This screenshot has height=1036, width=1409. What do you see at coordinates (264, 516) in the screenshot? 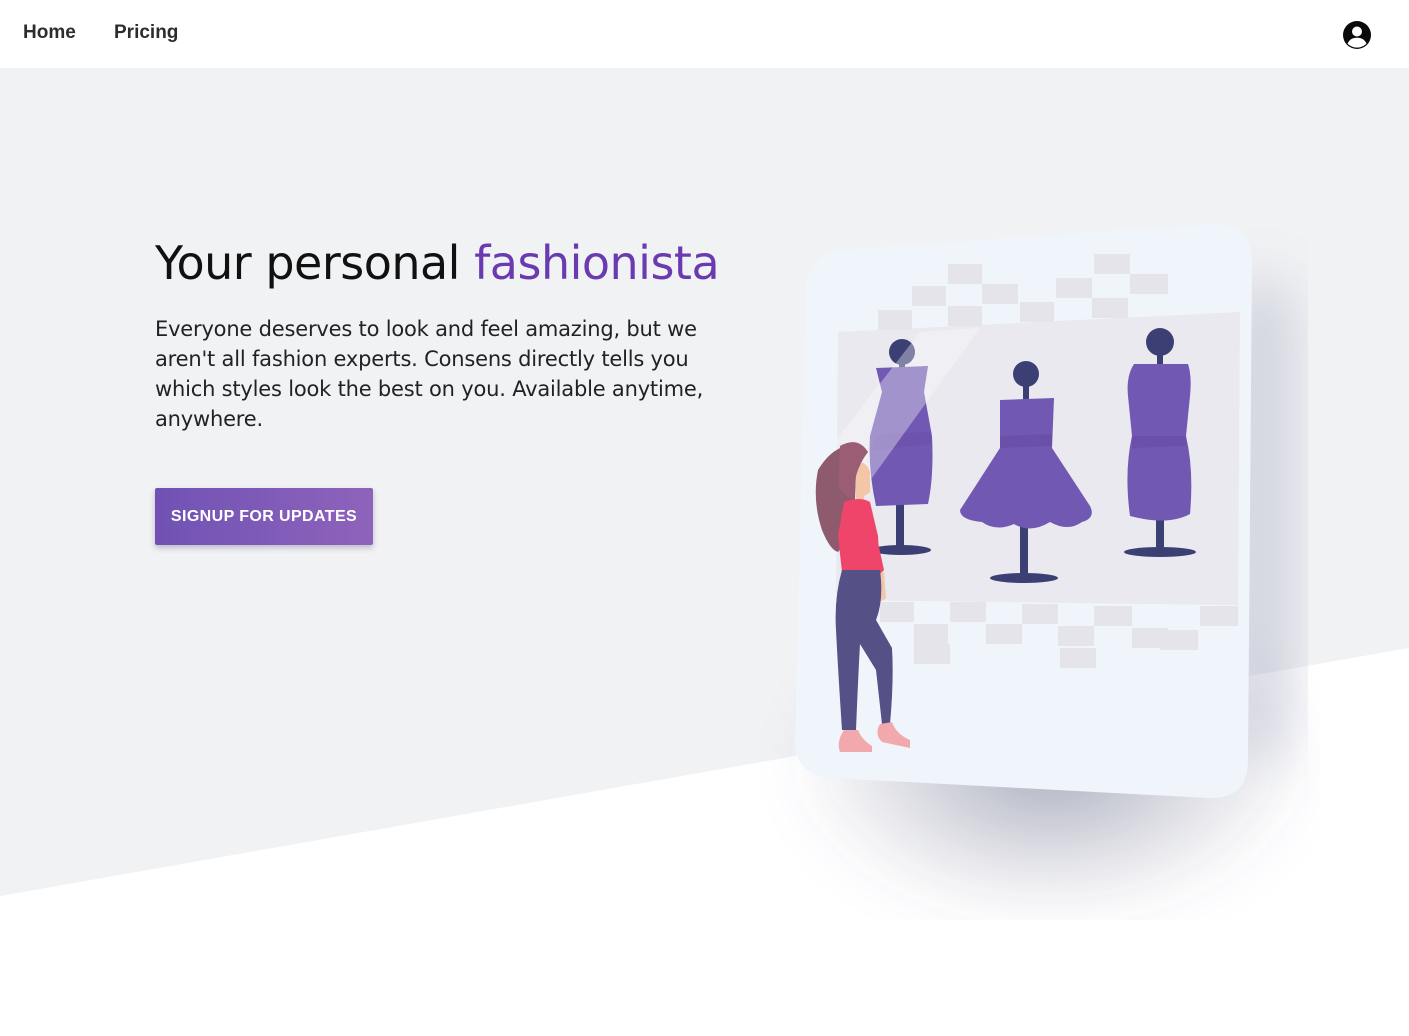
I see `signup-for-updates-button: SIGNUP FOR UPDATES` at bounding box center [264, 516].